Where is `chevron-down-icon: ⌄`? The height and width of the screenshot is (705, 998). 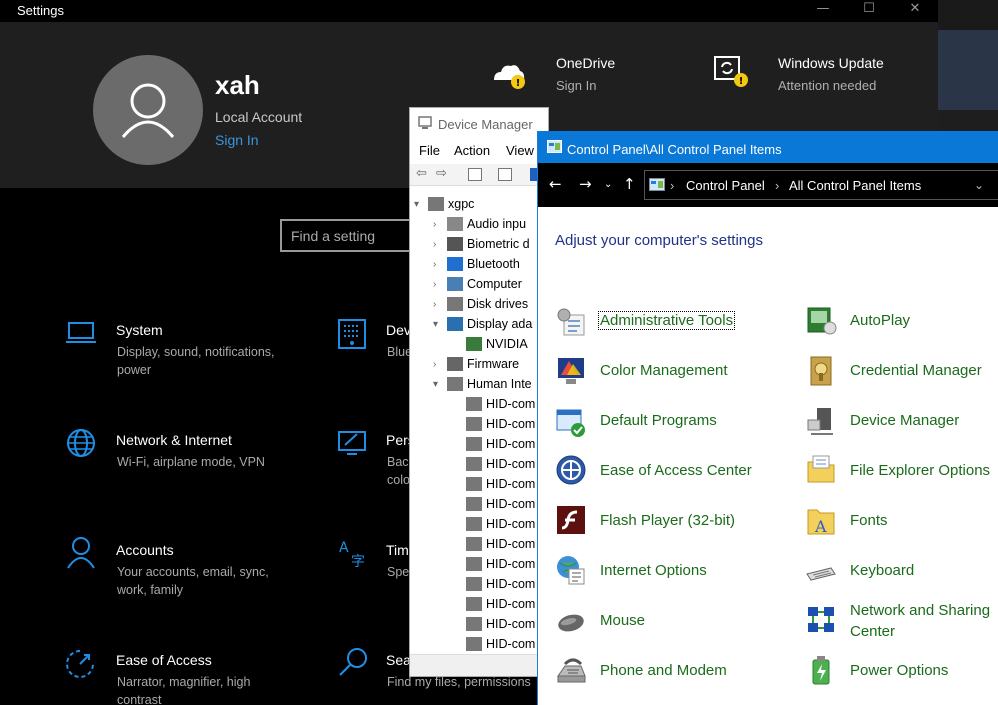 chevron-down-icon: ⌄ is located at coordinates (979, 185).